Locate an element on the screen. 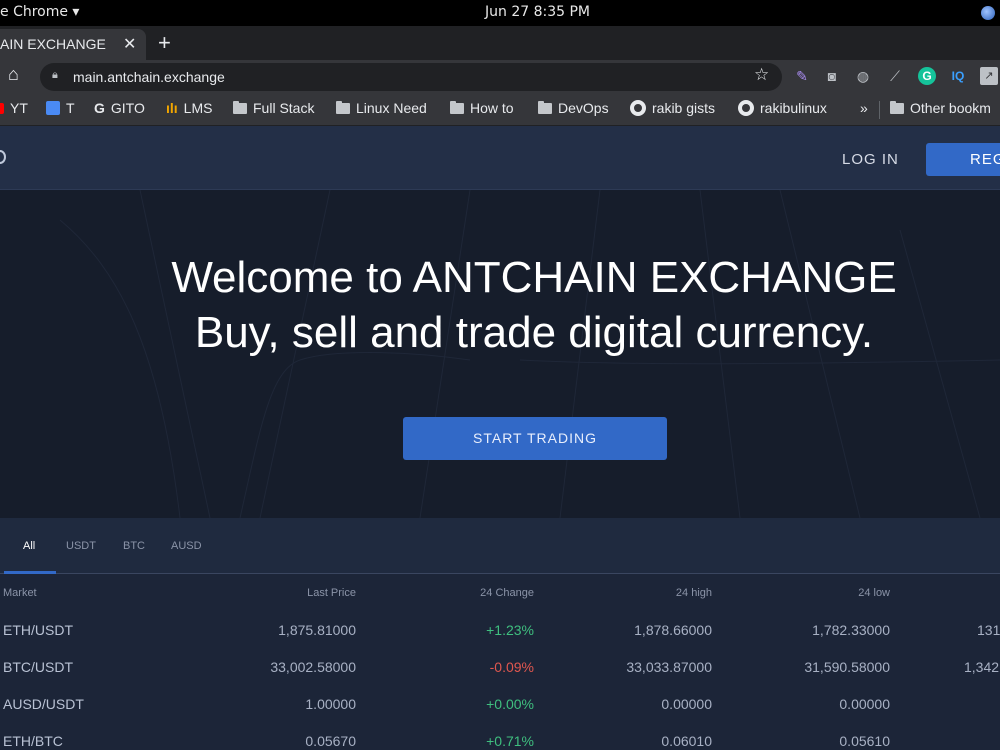  close-icon: ✕ is located at coordinates (129, 44).